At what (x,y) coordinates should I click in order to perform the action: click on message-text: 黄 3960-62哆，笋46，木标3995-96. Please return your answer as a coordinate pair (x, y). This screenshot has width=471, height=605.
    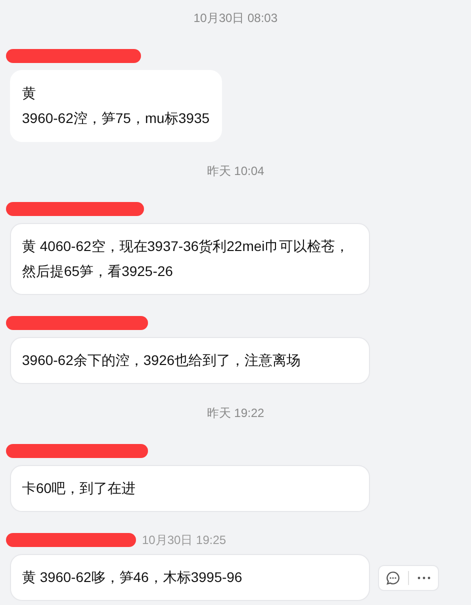
    Looking at the image, I should click on (133, 577).